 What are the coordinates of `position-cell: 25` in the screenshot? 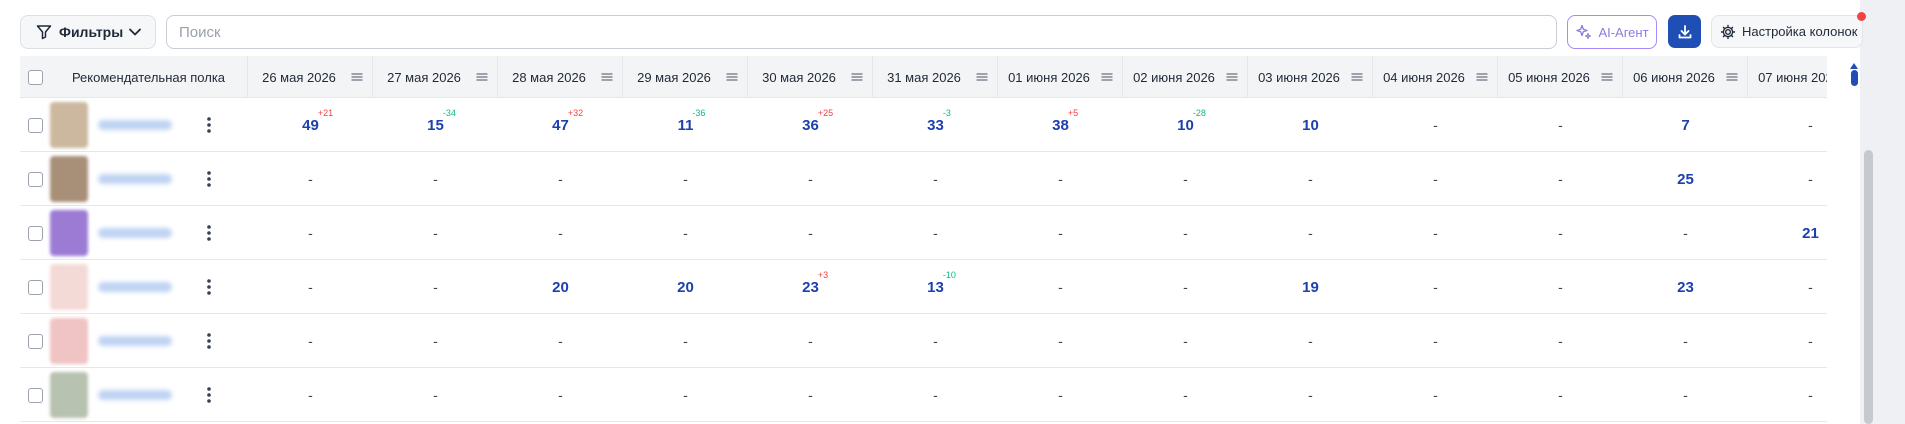 It's located at (1685, 179).